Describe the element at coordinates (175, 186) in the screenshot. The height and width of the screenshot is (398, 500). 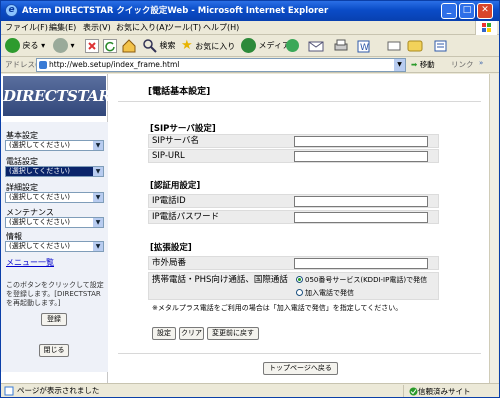
I see `section-auth: [認証用設定]` at that location.